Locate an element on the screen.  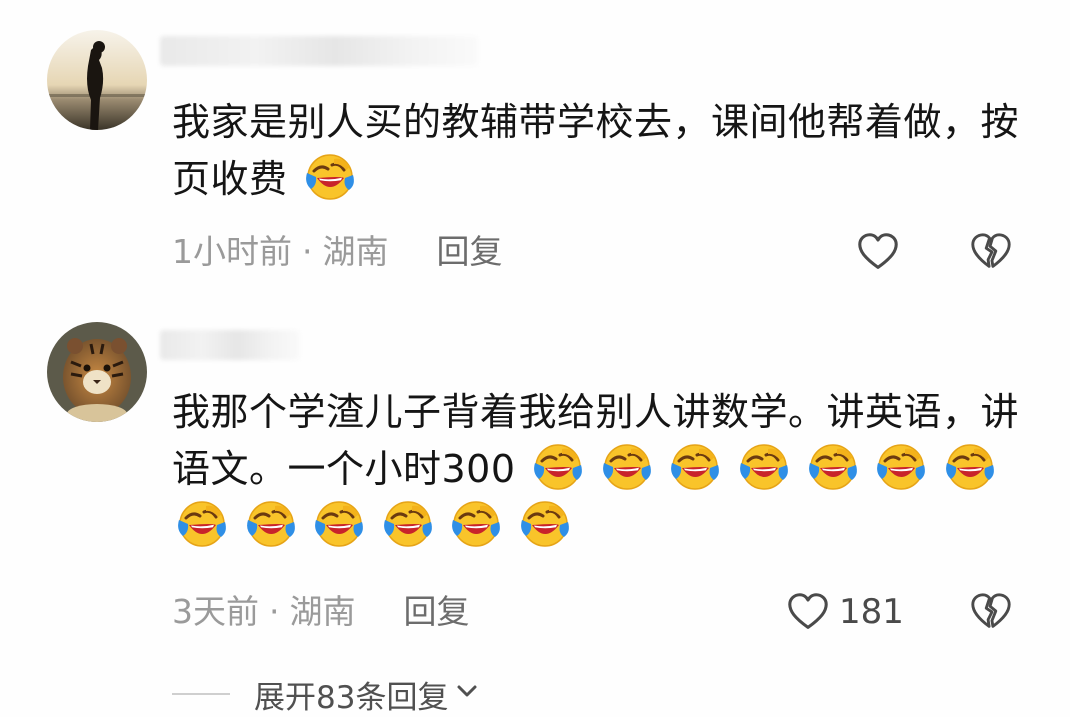
divider-line is located at coordinates (201, 694).